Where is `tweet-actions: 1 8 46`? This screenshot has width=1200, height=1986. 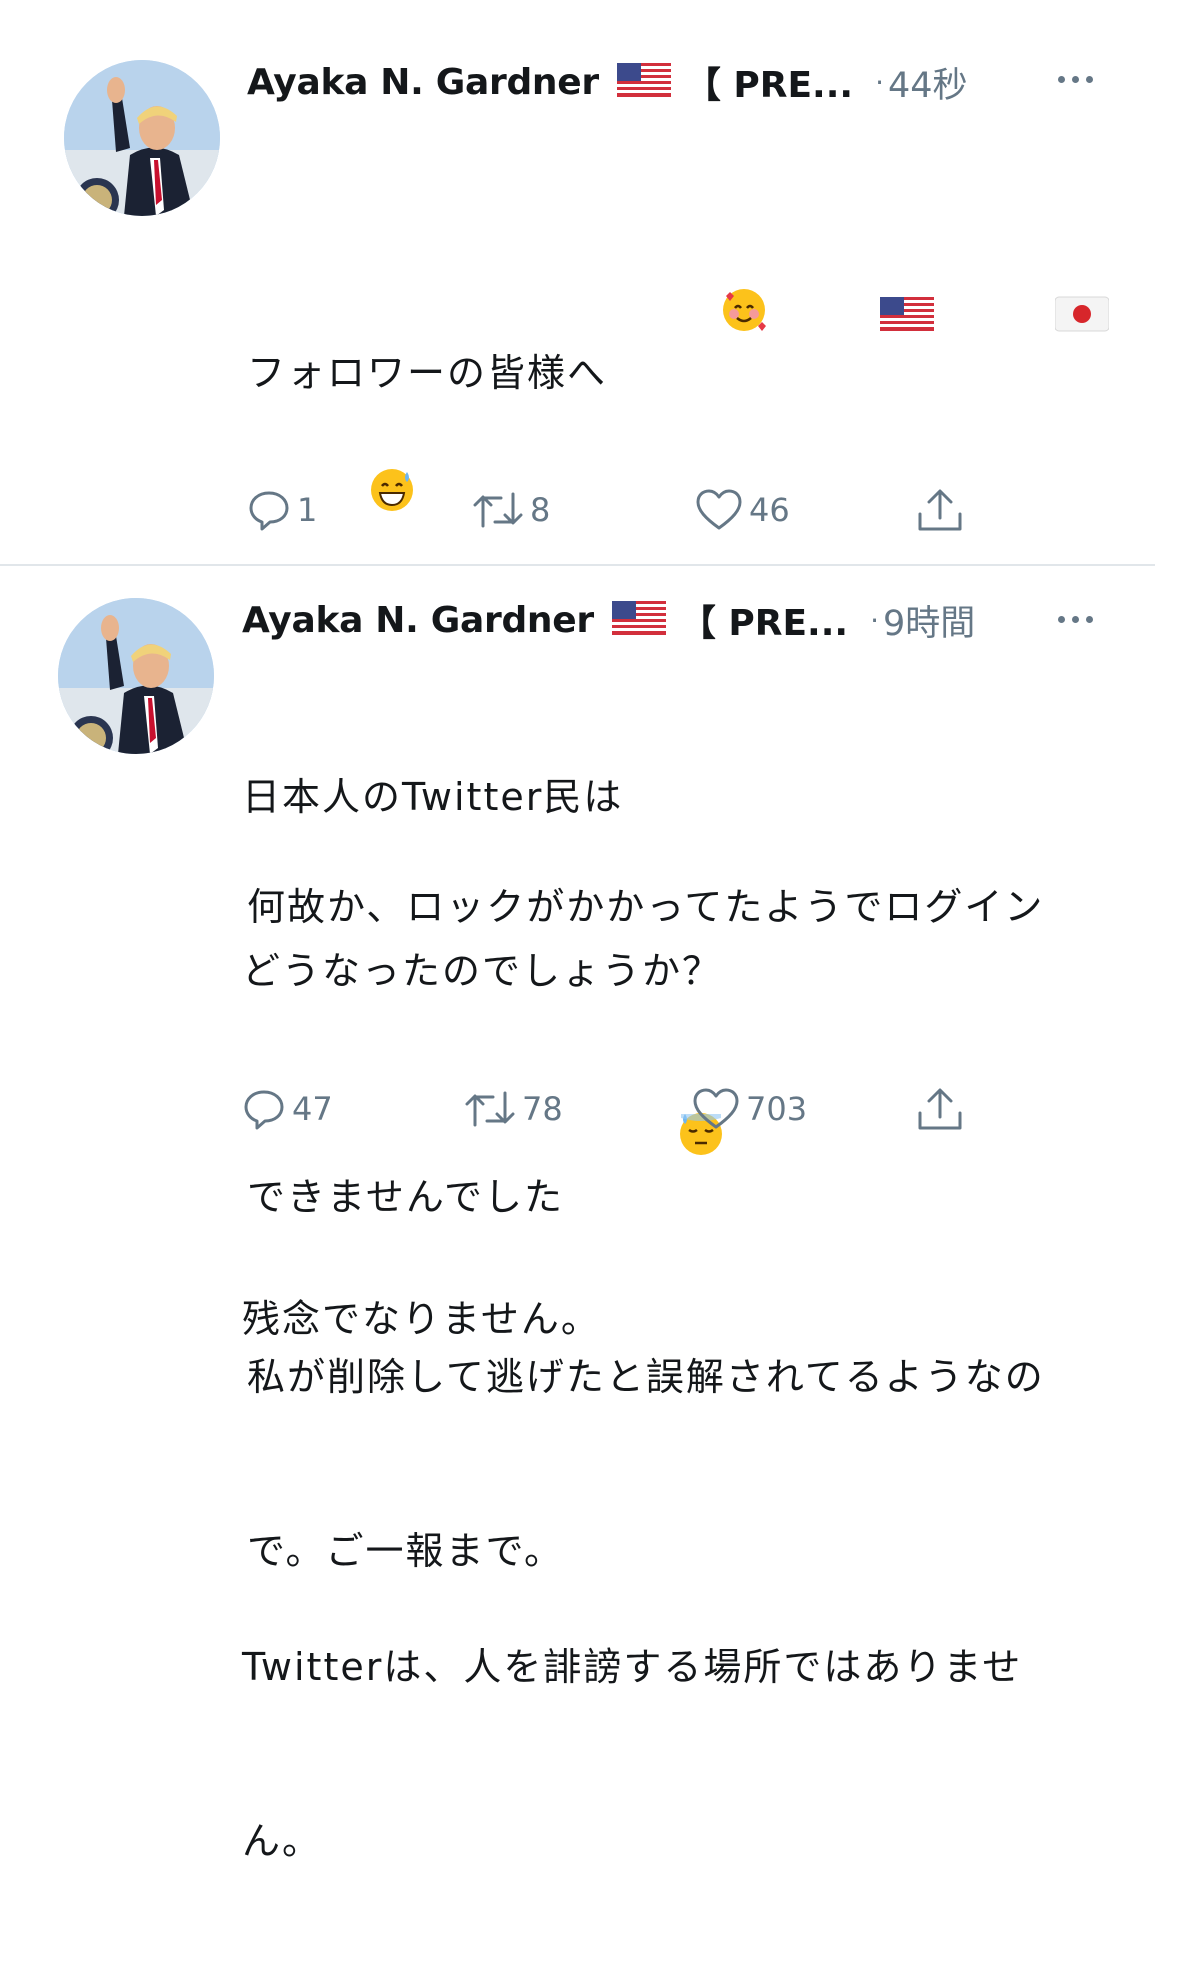
tweet-actions: 1 8 46 is located at coordinates (627, 510).